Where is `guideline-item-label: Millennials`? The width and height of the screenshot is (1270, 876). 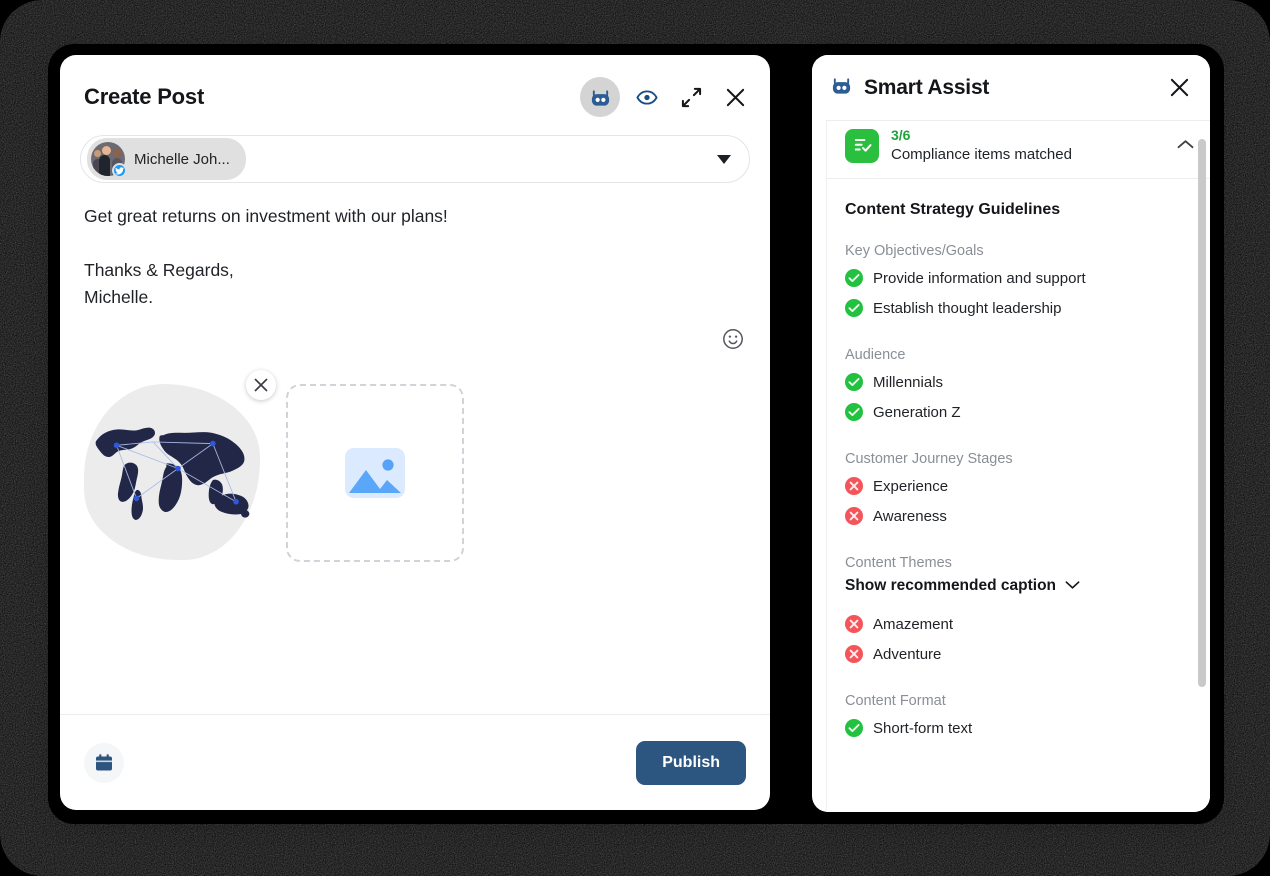 guideline-item-label: Millennials is located at coordinates (908, 382).